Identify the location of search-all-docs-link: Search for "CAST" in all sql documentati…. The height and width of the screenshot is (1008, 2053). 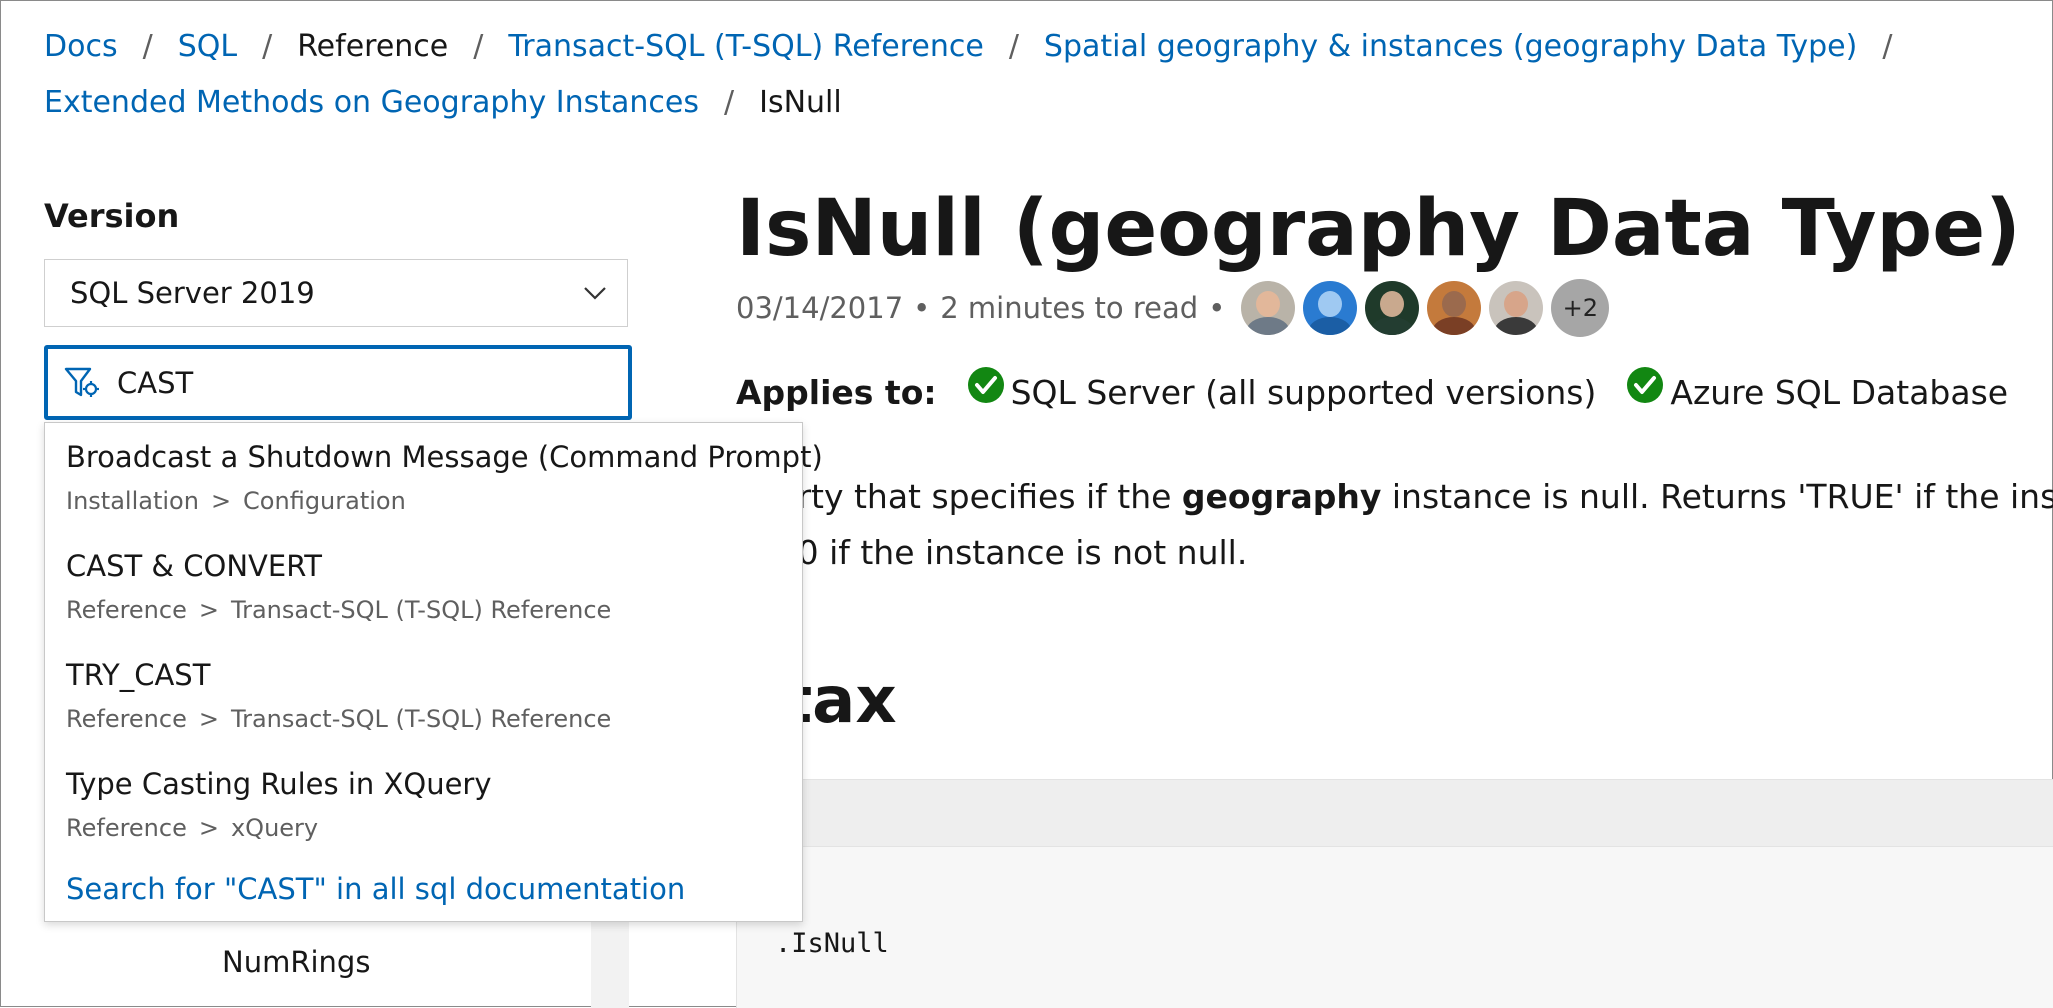
(375, 889).